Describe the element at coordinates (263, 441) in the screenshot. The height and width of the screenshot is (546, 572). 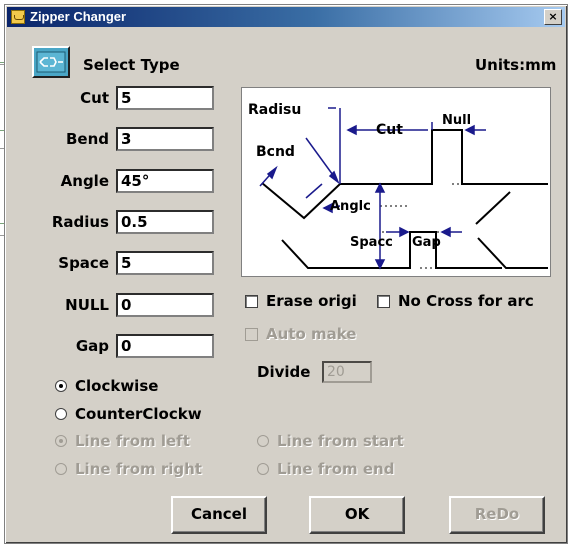
I see `line-from-start-dot` at that location.